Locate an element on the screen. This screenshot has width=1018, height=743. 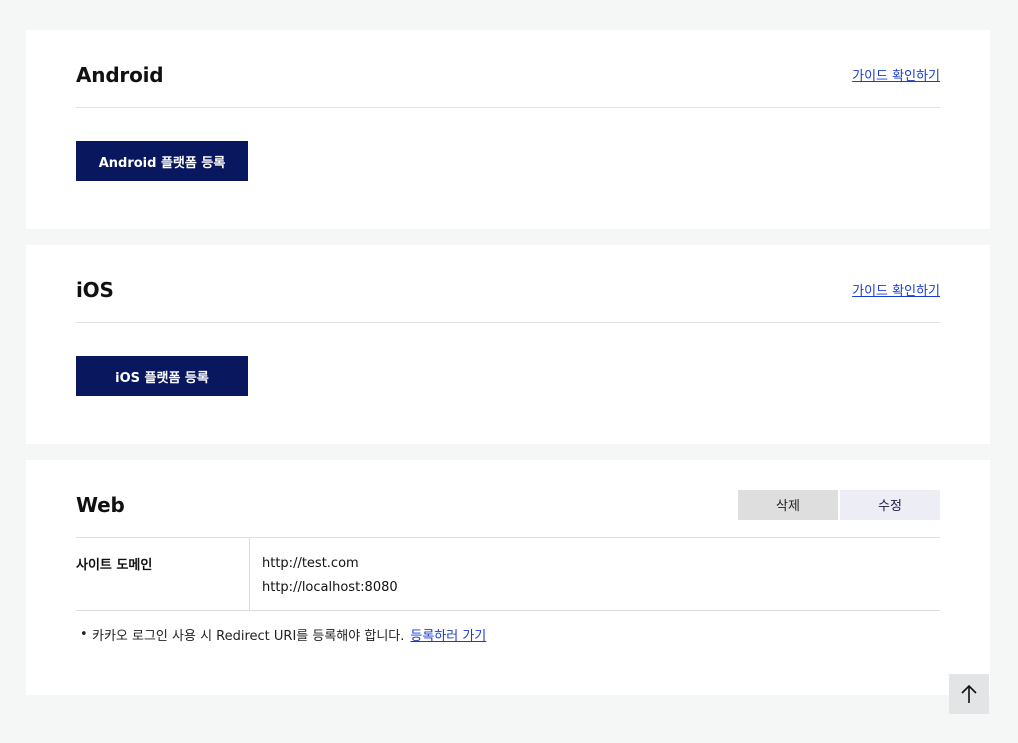
site-domain-values: http://test.com http://localhost:8080 is located at coordinates (324, 574).